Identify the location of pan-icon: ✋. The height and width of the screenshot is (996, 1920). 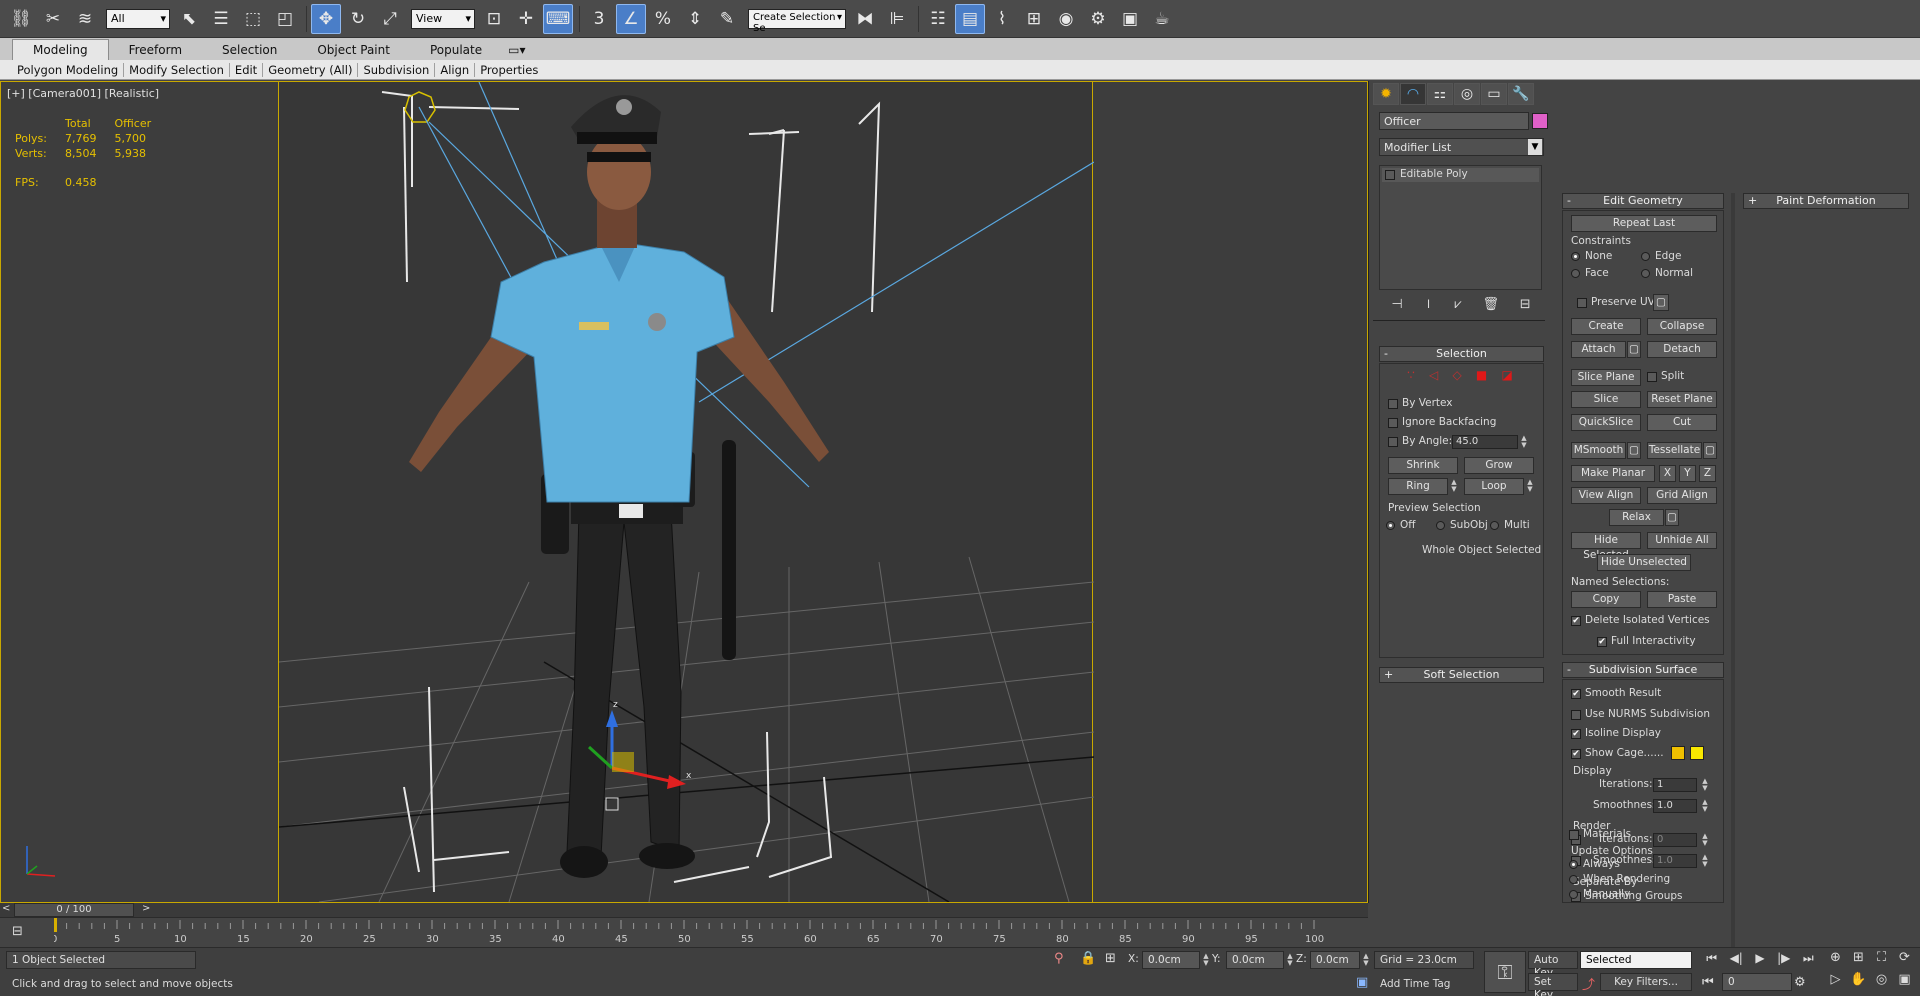
(1858, 983).